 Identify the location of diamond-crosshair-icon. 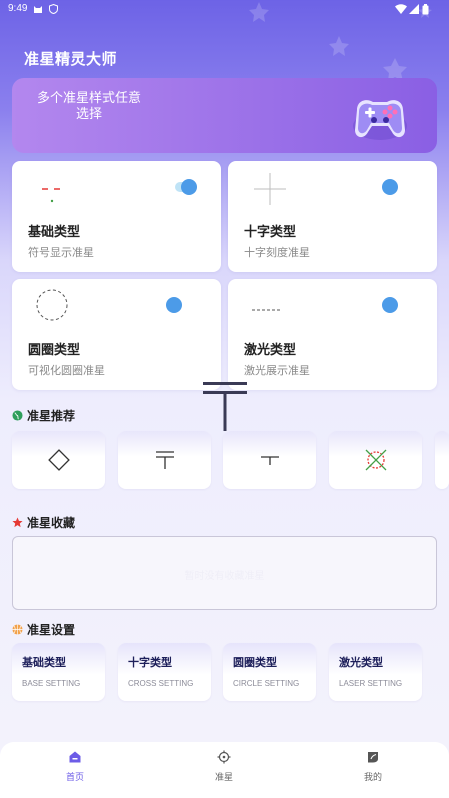
(58, 460).